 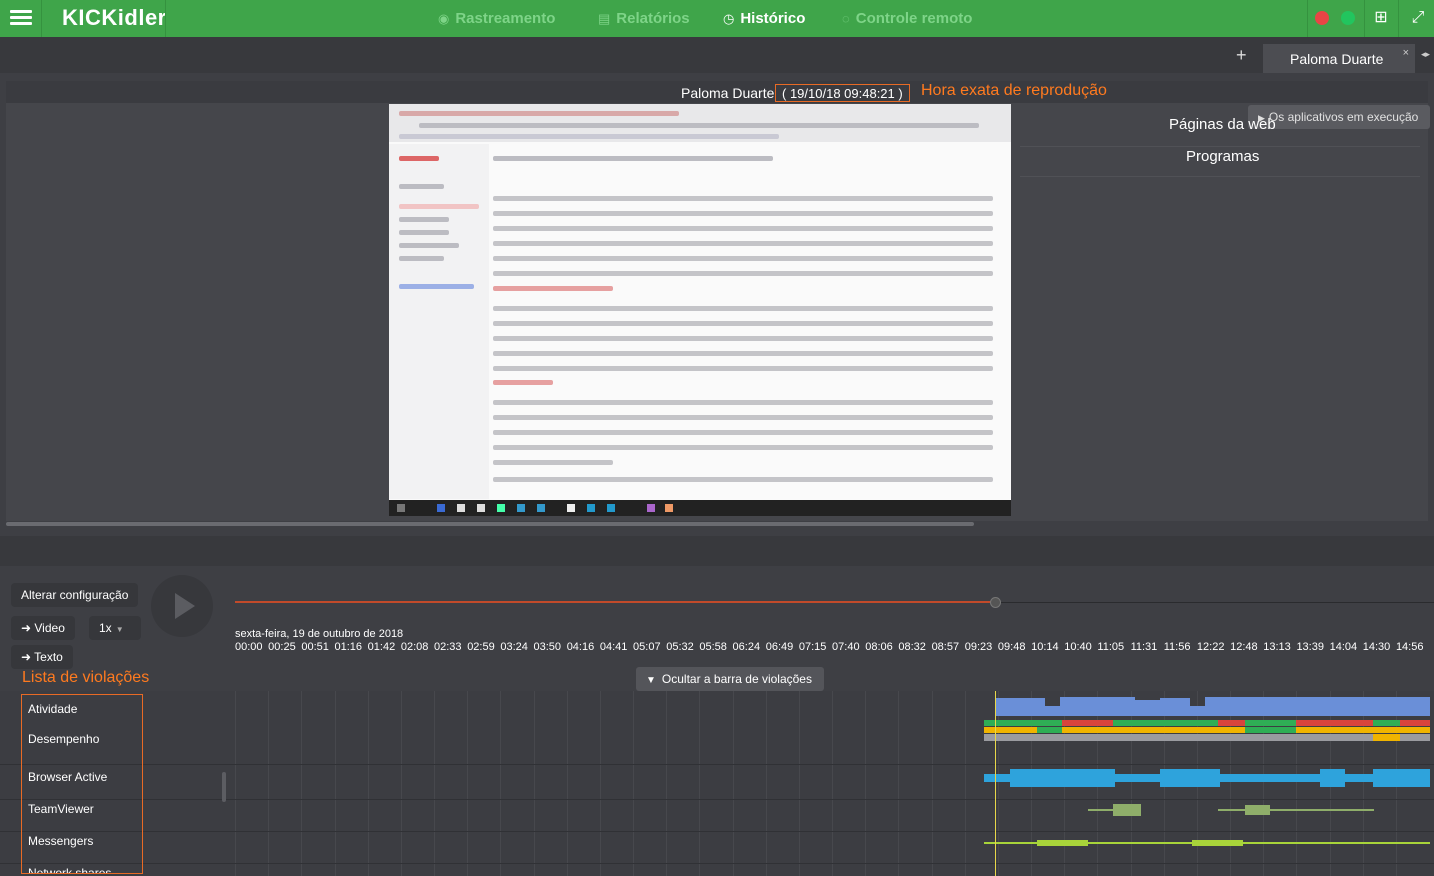 I want to click on violation-activity: Atividade, so click(x=52, y=709).